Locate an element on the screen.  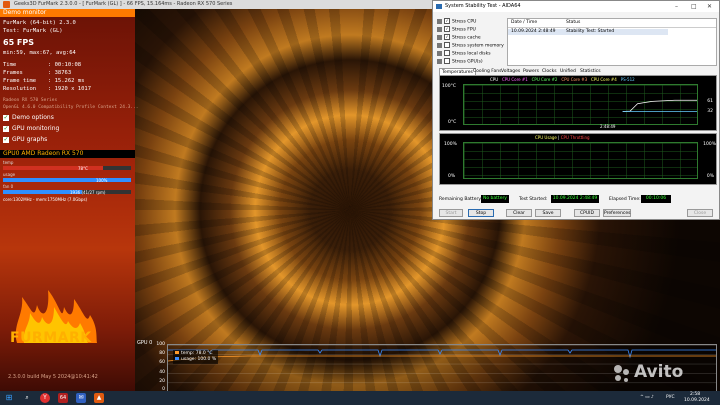
clear-button: Clear is located at coordinates (519, 213).